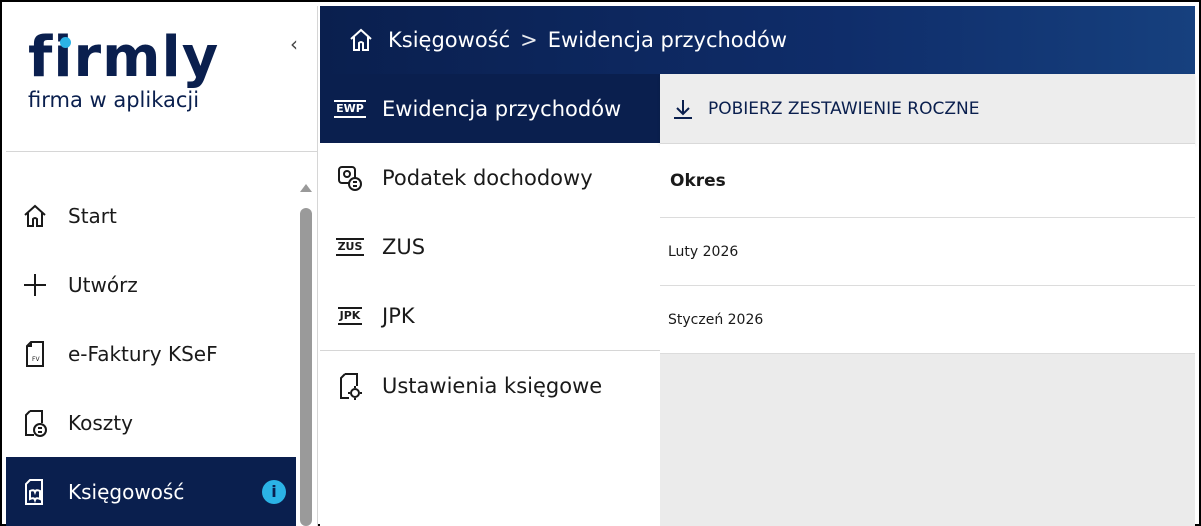 The width and height of the screenshot is (1201, 526). What do you see at coordinates (306, 188) in the screenshot?
I see `scroll-up-arrow-icon` at bounding box center [306, 188].